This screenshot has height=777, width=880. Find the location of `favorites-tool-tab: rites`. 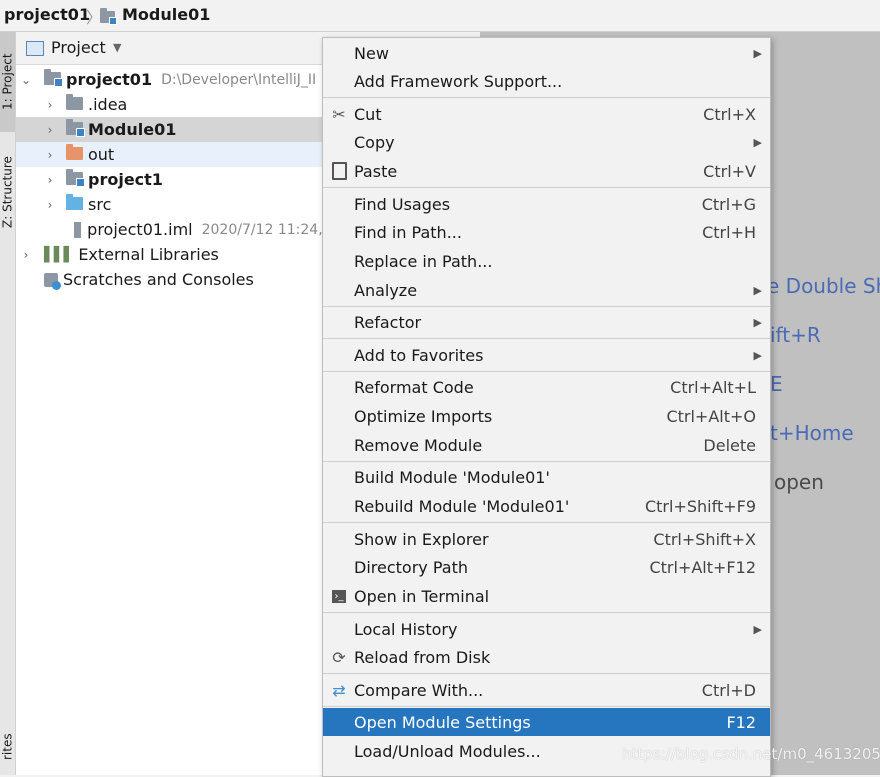

favorites-tool-tab: rites is located at coordinates (7, 747).